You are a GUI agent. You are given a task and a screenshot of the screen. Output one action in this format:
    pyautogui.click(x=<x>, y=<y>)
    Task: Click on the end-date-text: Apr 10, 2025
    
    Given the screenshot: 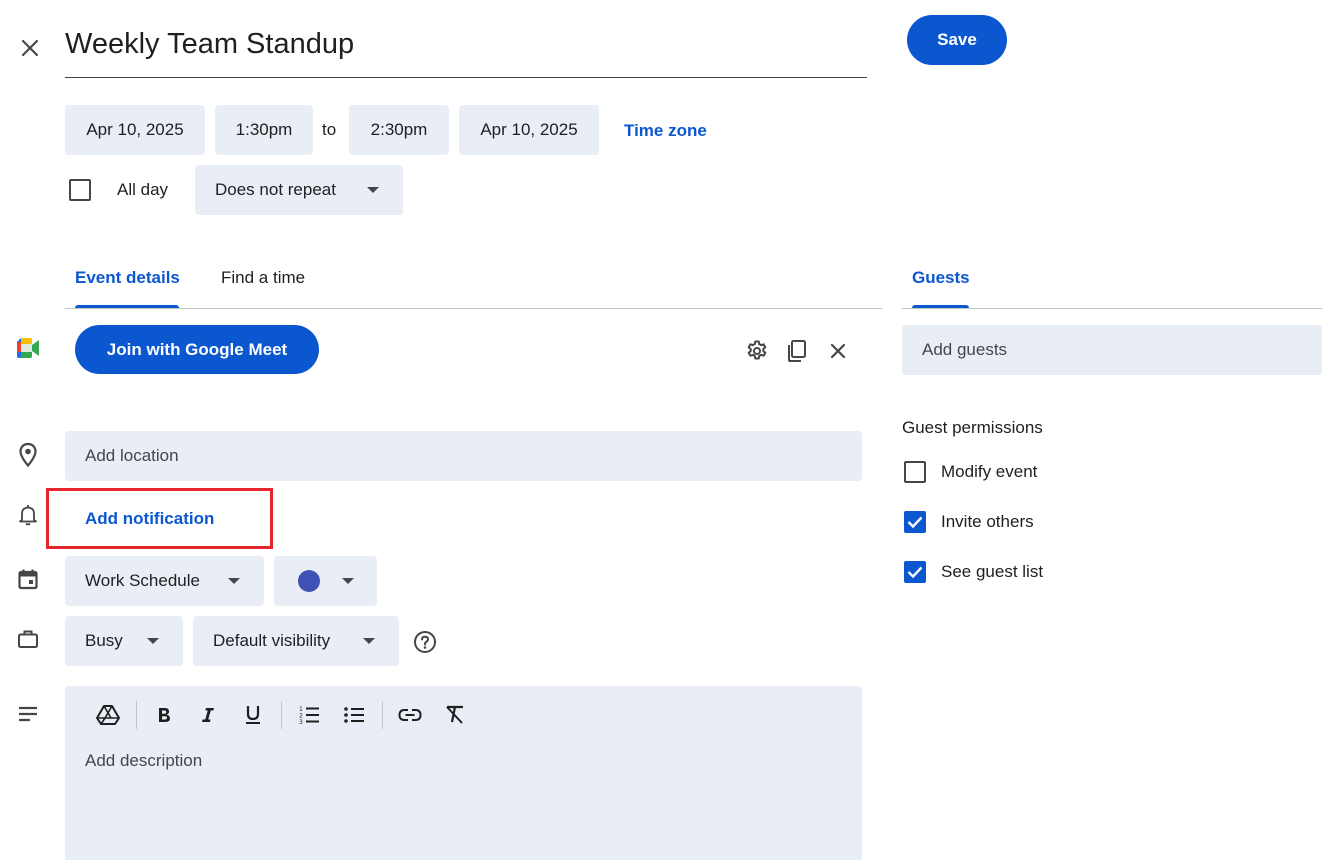 What is the action you would take?
    pyautogui.click(x=529, y=129)
    